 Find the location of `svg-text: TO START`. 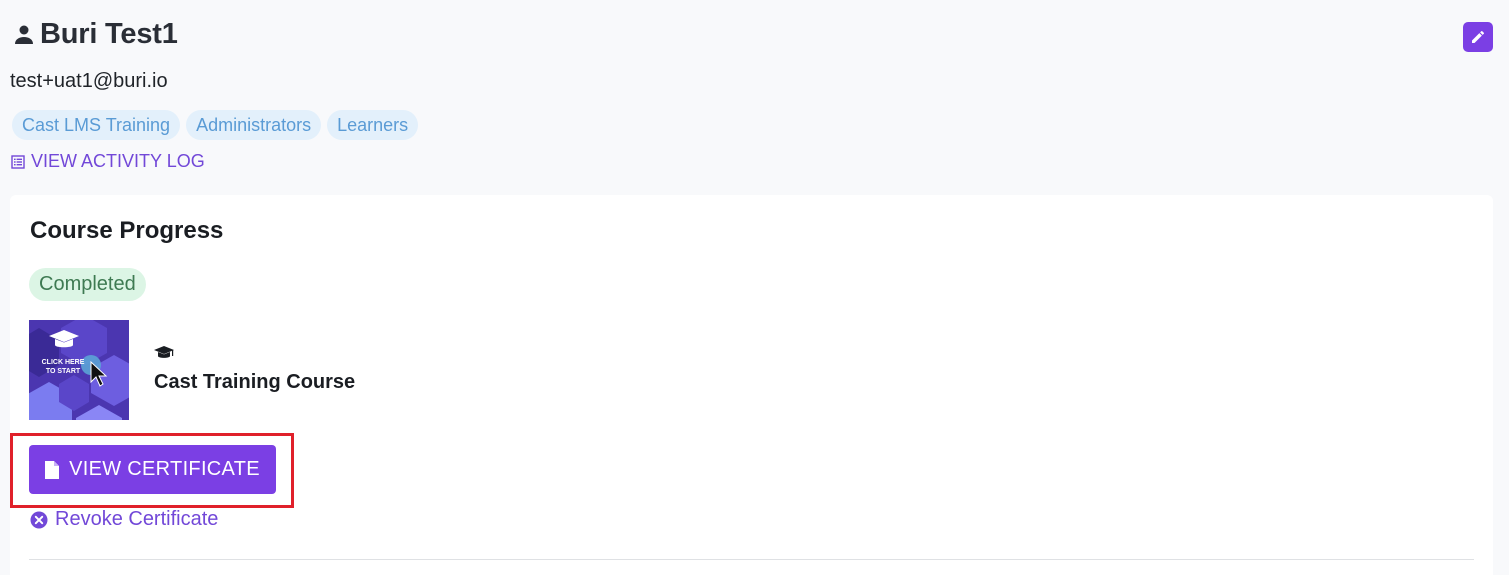

svg-text: TO START is located at coordinates (63, 371).